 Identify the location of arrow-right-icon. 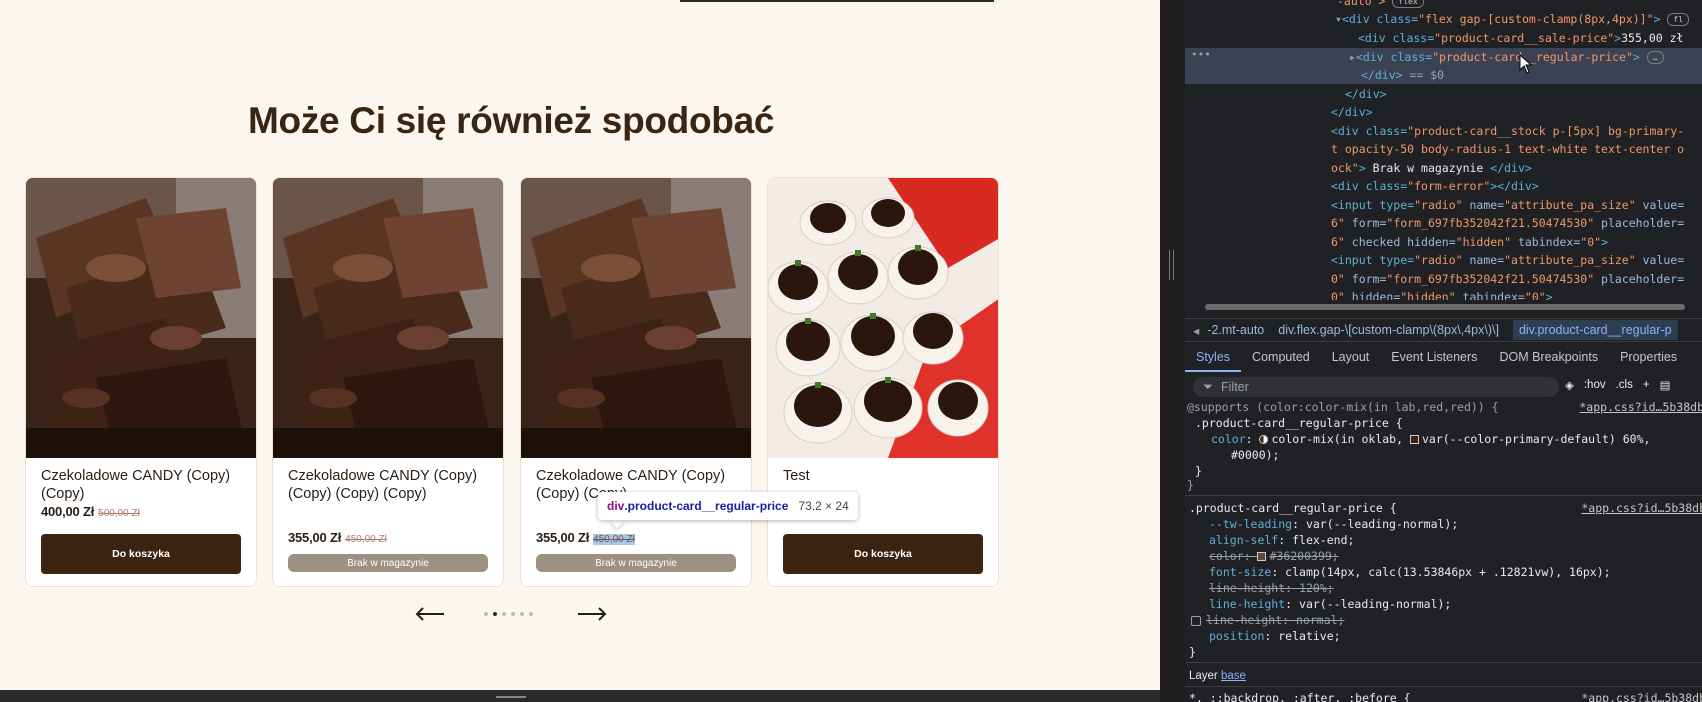
(592, 614).